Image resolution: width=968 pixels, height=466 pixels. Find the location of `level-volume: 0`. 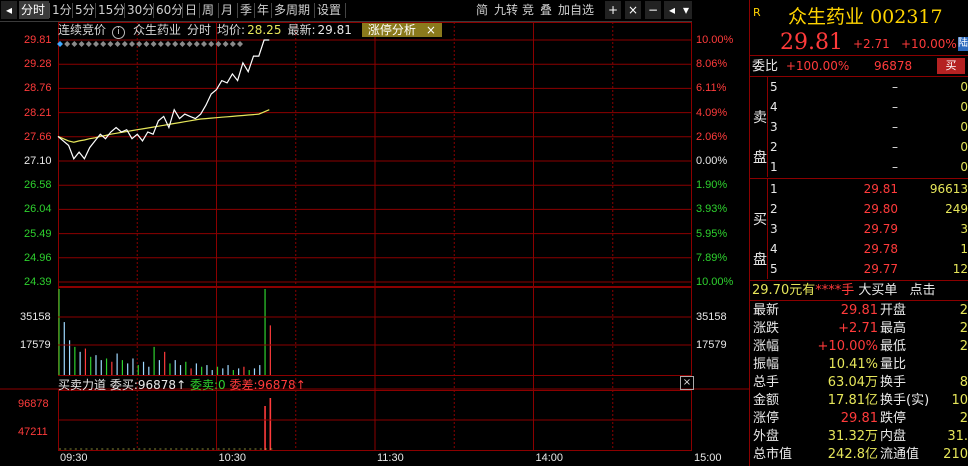

level-volume: 0 is located at coordinates (964, 87).